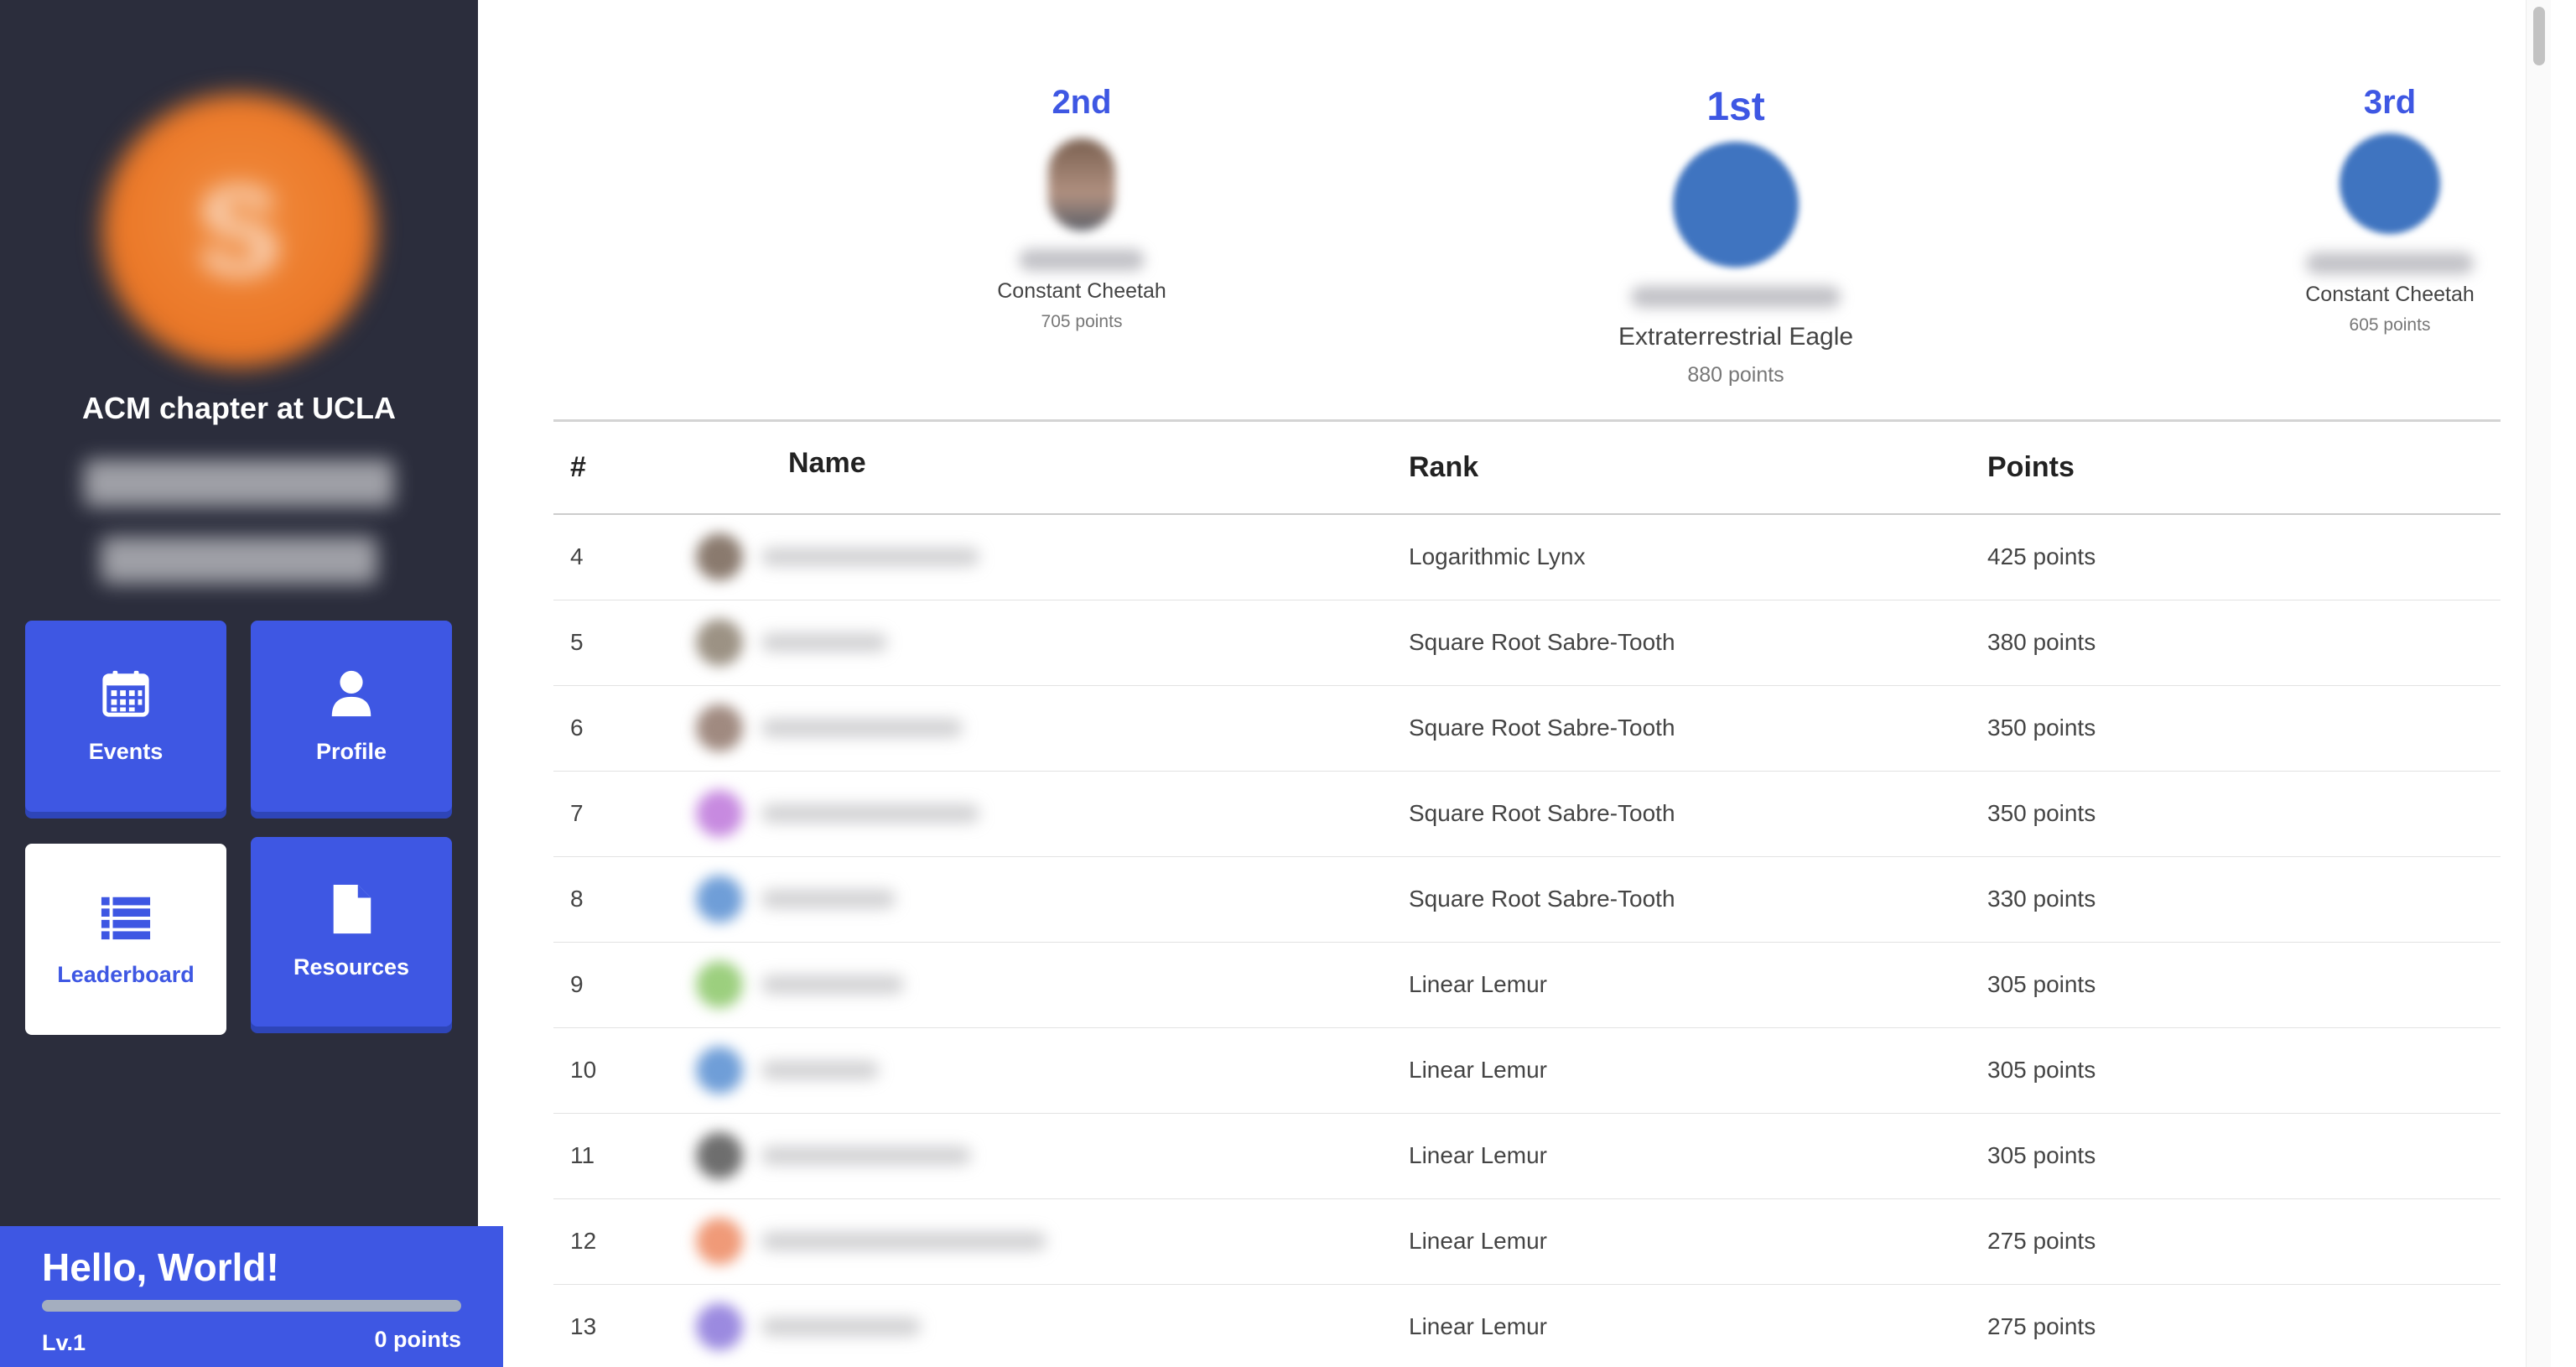 The width and height of the screenshot is (2576, 1367). I want to click on file-icon, so click(351, 911).